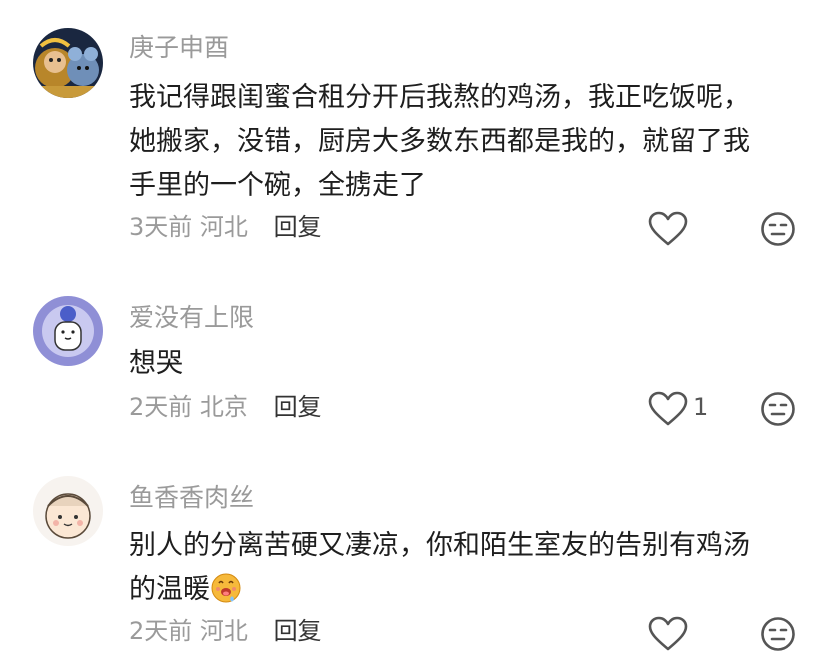 The width and height of the screenshot is (828, 664). What do you see at coordinates (179, 48) in the screenshot?
I see `username: 庚子申酉` at bounding box center [179, 48].